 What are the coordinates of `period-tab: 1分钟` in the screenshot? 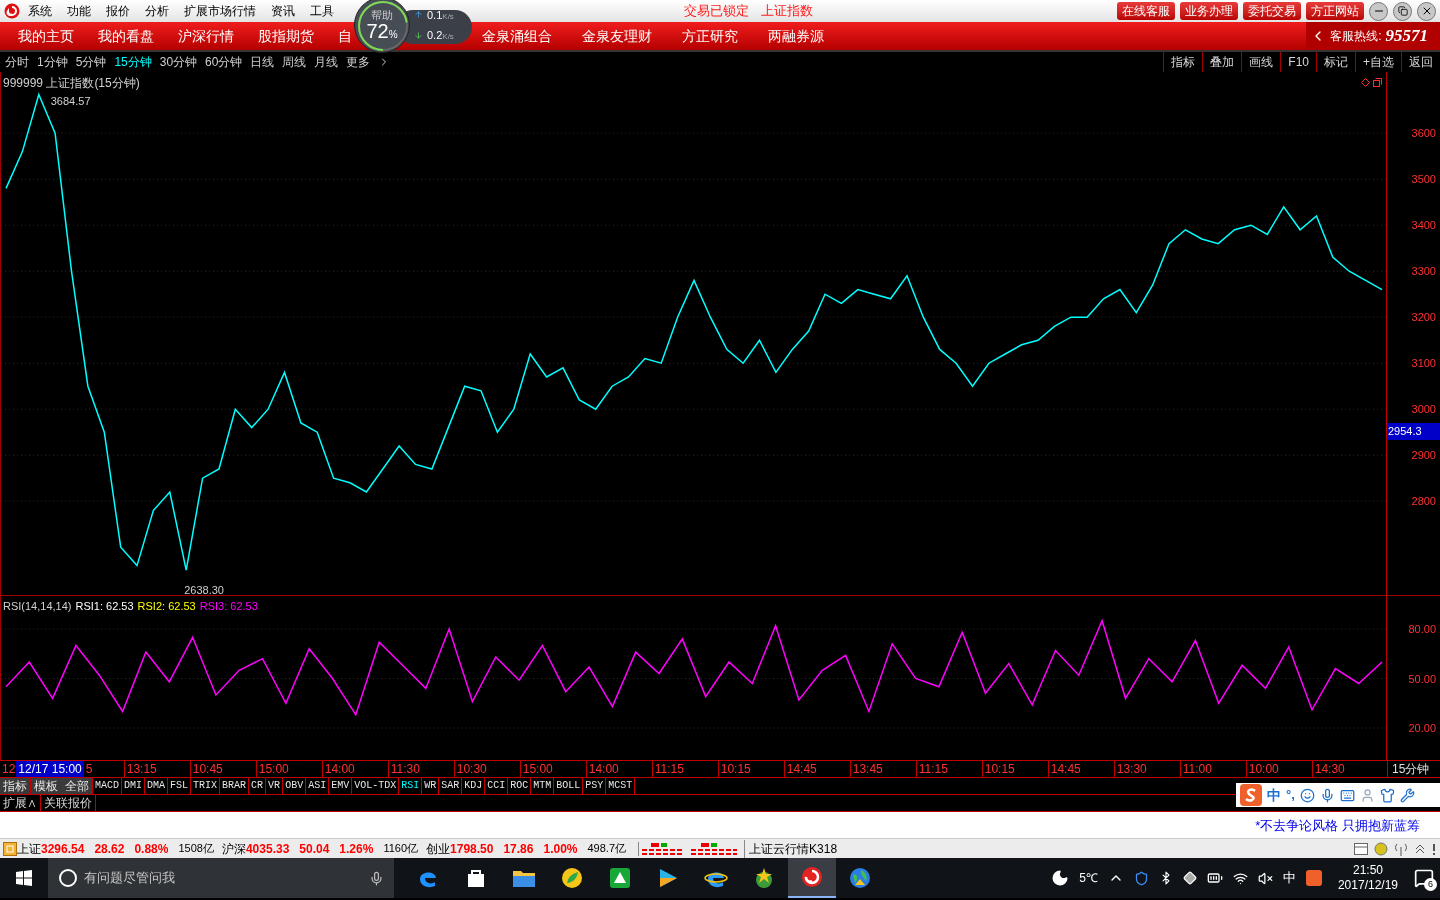 It's located at (52, 62).